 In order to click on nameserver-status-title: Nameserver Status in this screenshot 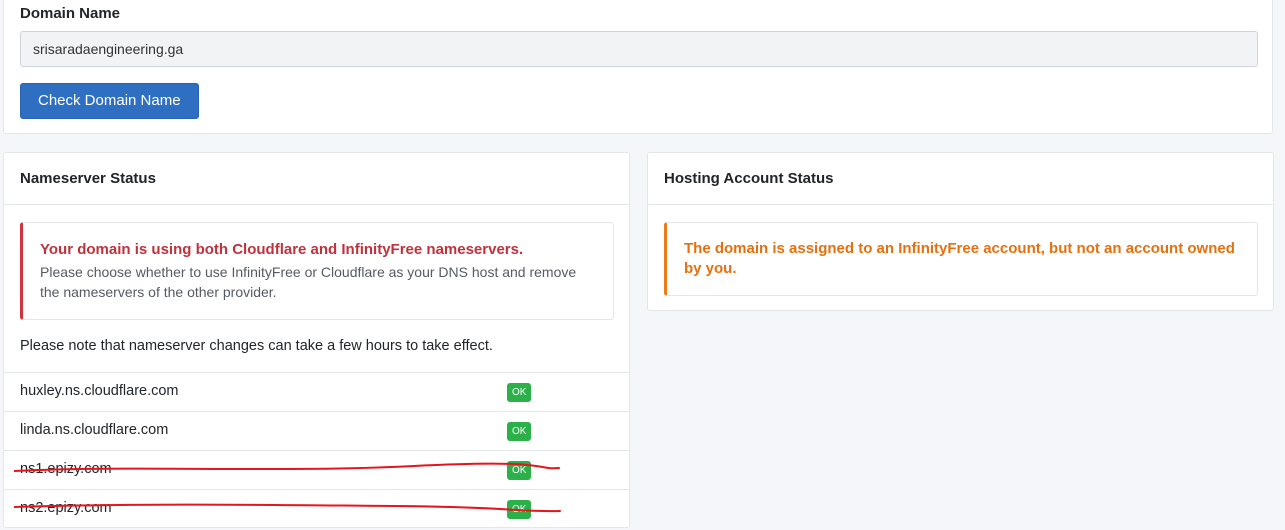, I will do `click(316, 179)`.